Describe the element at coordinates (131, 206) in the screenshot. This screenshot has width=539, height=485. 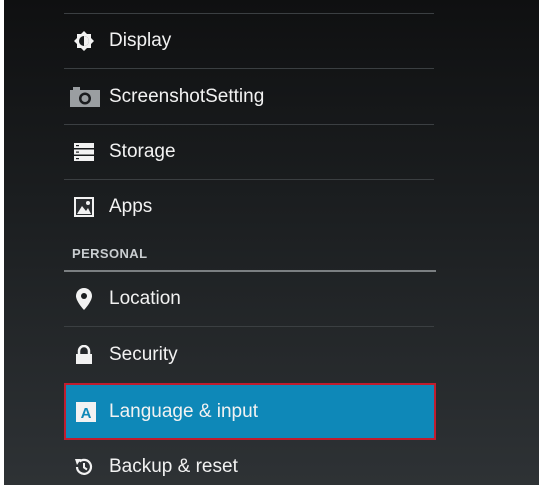
I see `settings-item-label: Apps` at that location.